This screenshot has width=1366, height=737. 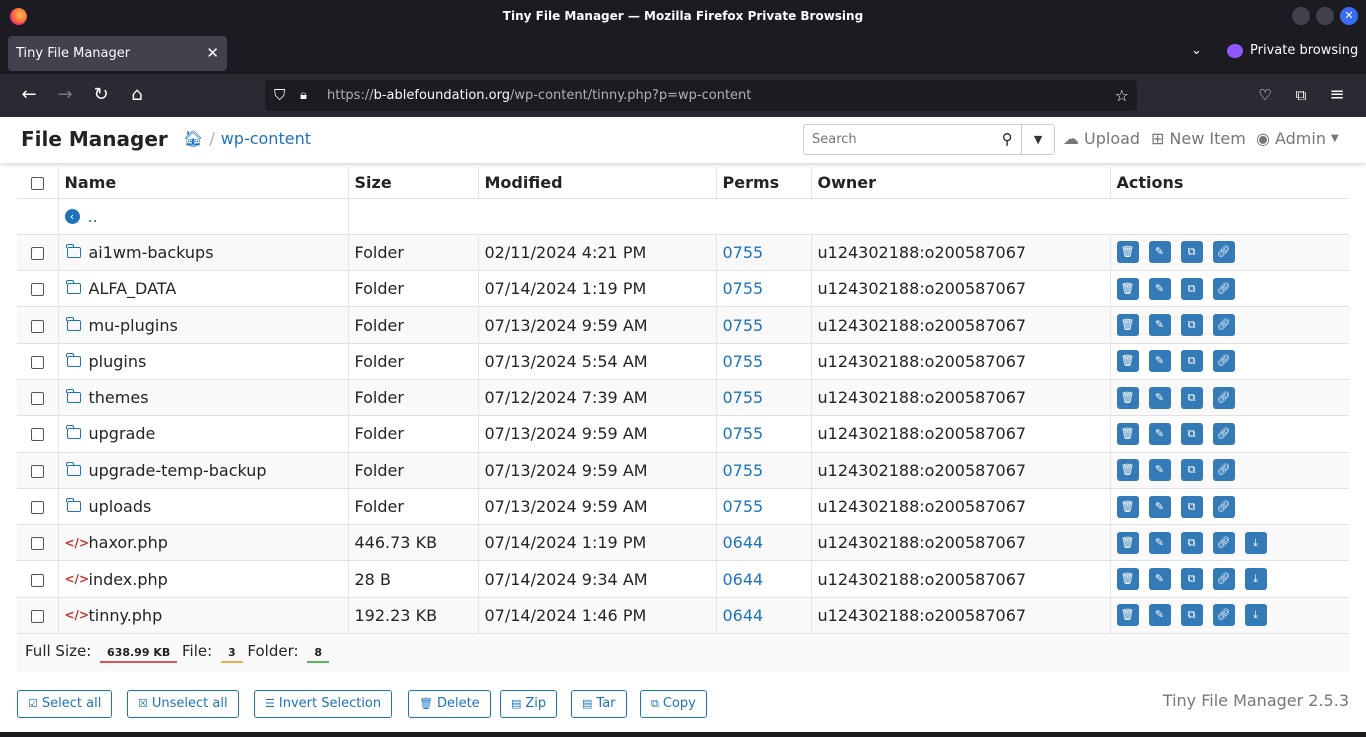 What do you see at coordinates (101, 95) in the screenshot?
I see `reload-icon: ↻` at bounding box center [101, 95].